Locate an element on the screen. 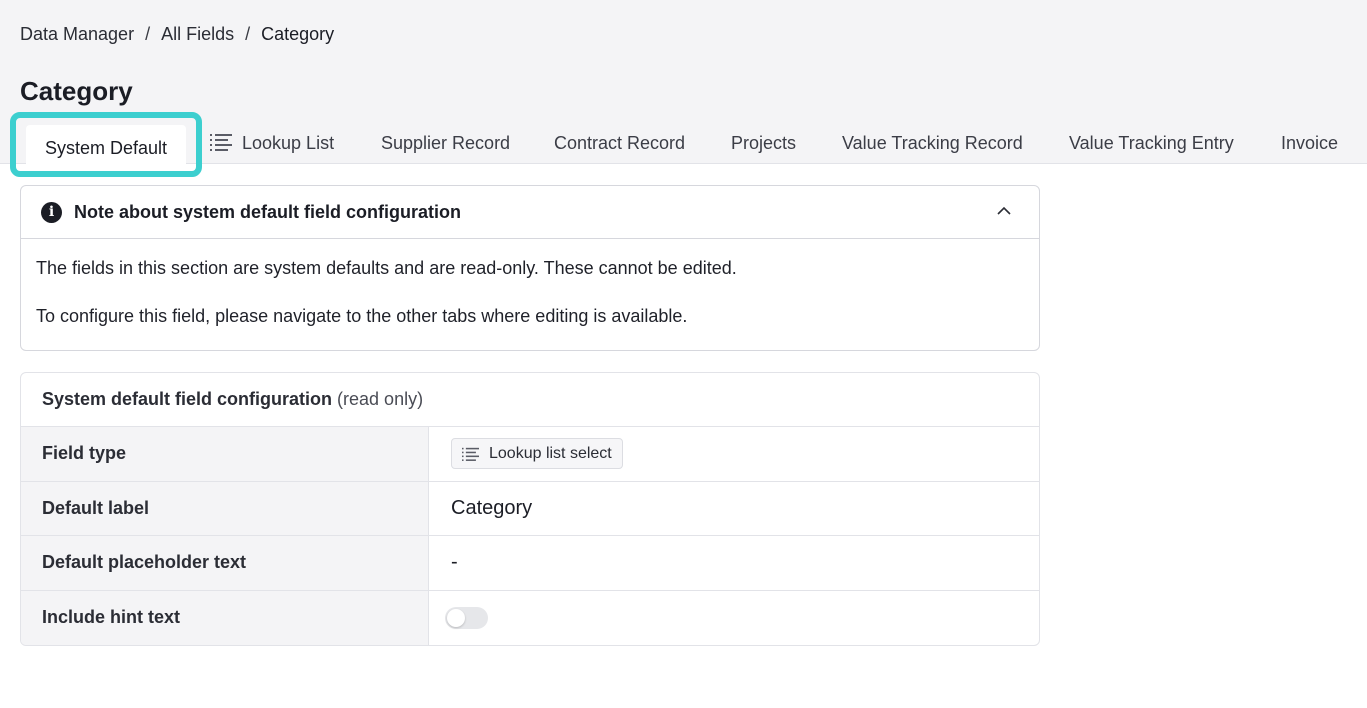 This screenshot has width=1367, height=708. tab-contract-record: Contract Record is located at coordinates (619, 143).